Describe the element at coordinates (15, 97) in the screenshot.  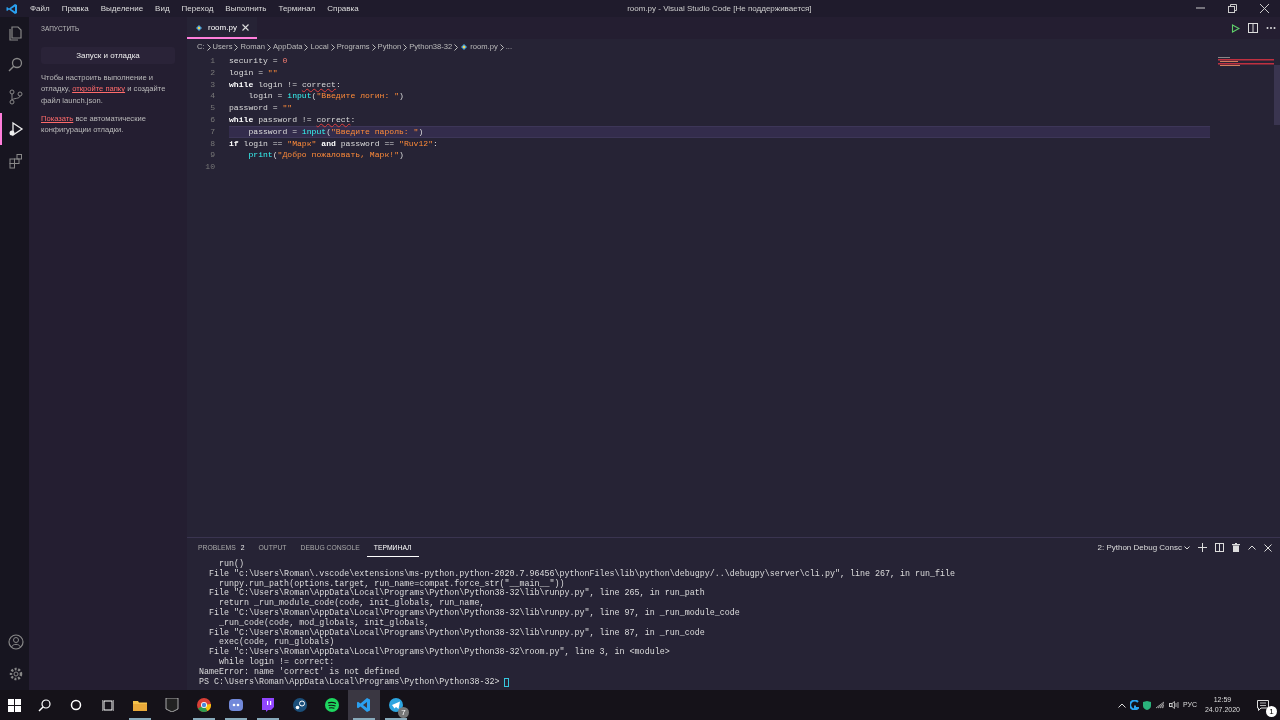
I see `branch-icon` at that location.